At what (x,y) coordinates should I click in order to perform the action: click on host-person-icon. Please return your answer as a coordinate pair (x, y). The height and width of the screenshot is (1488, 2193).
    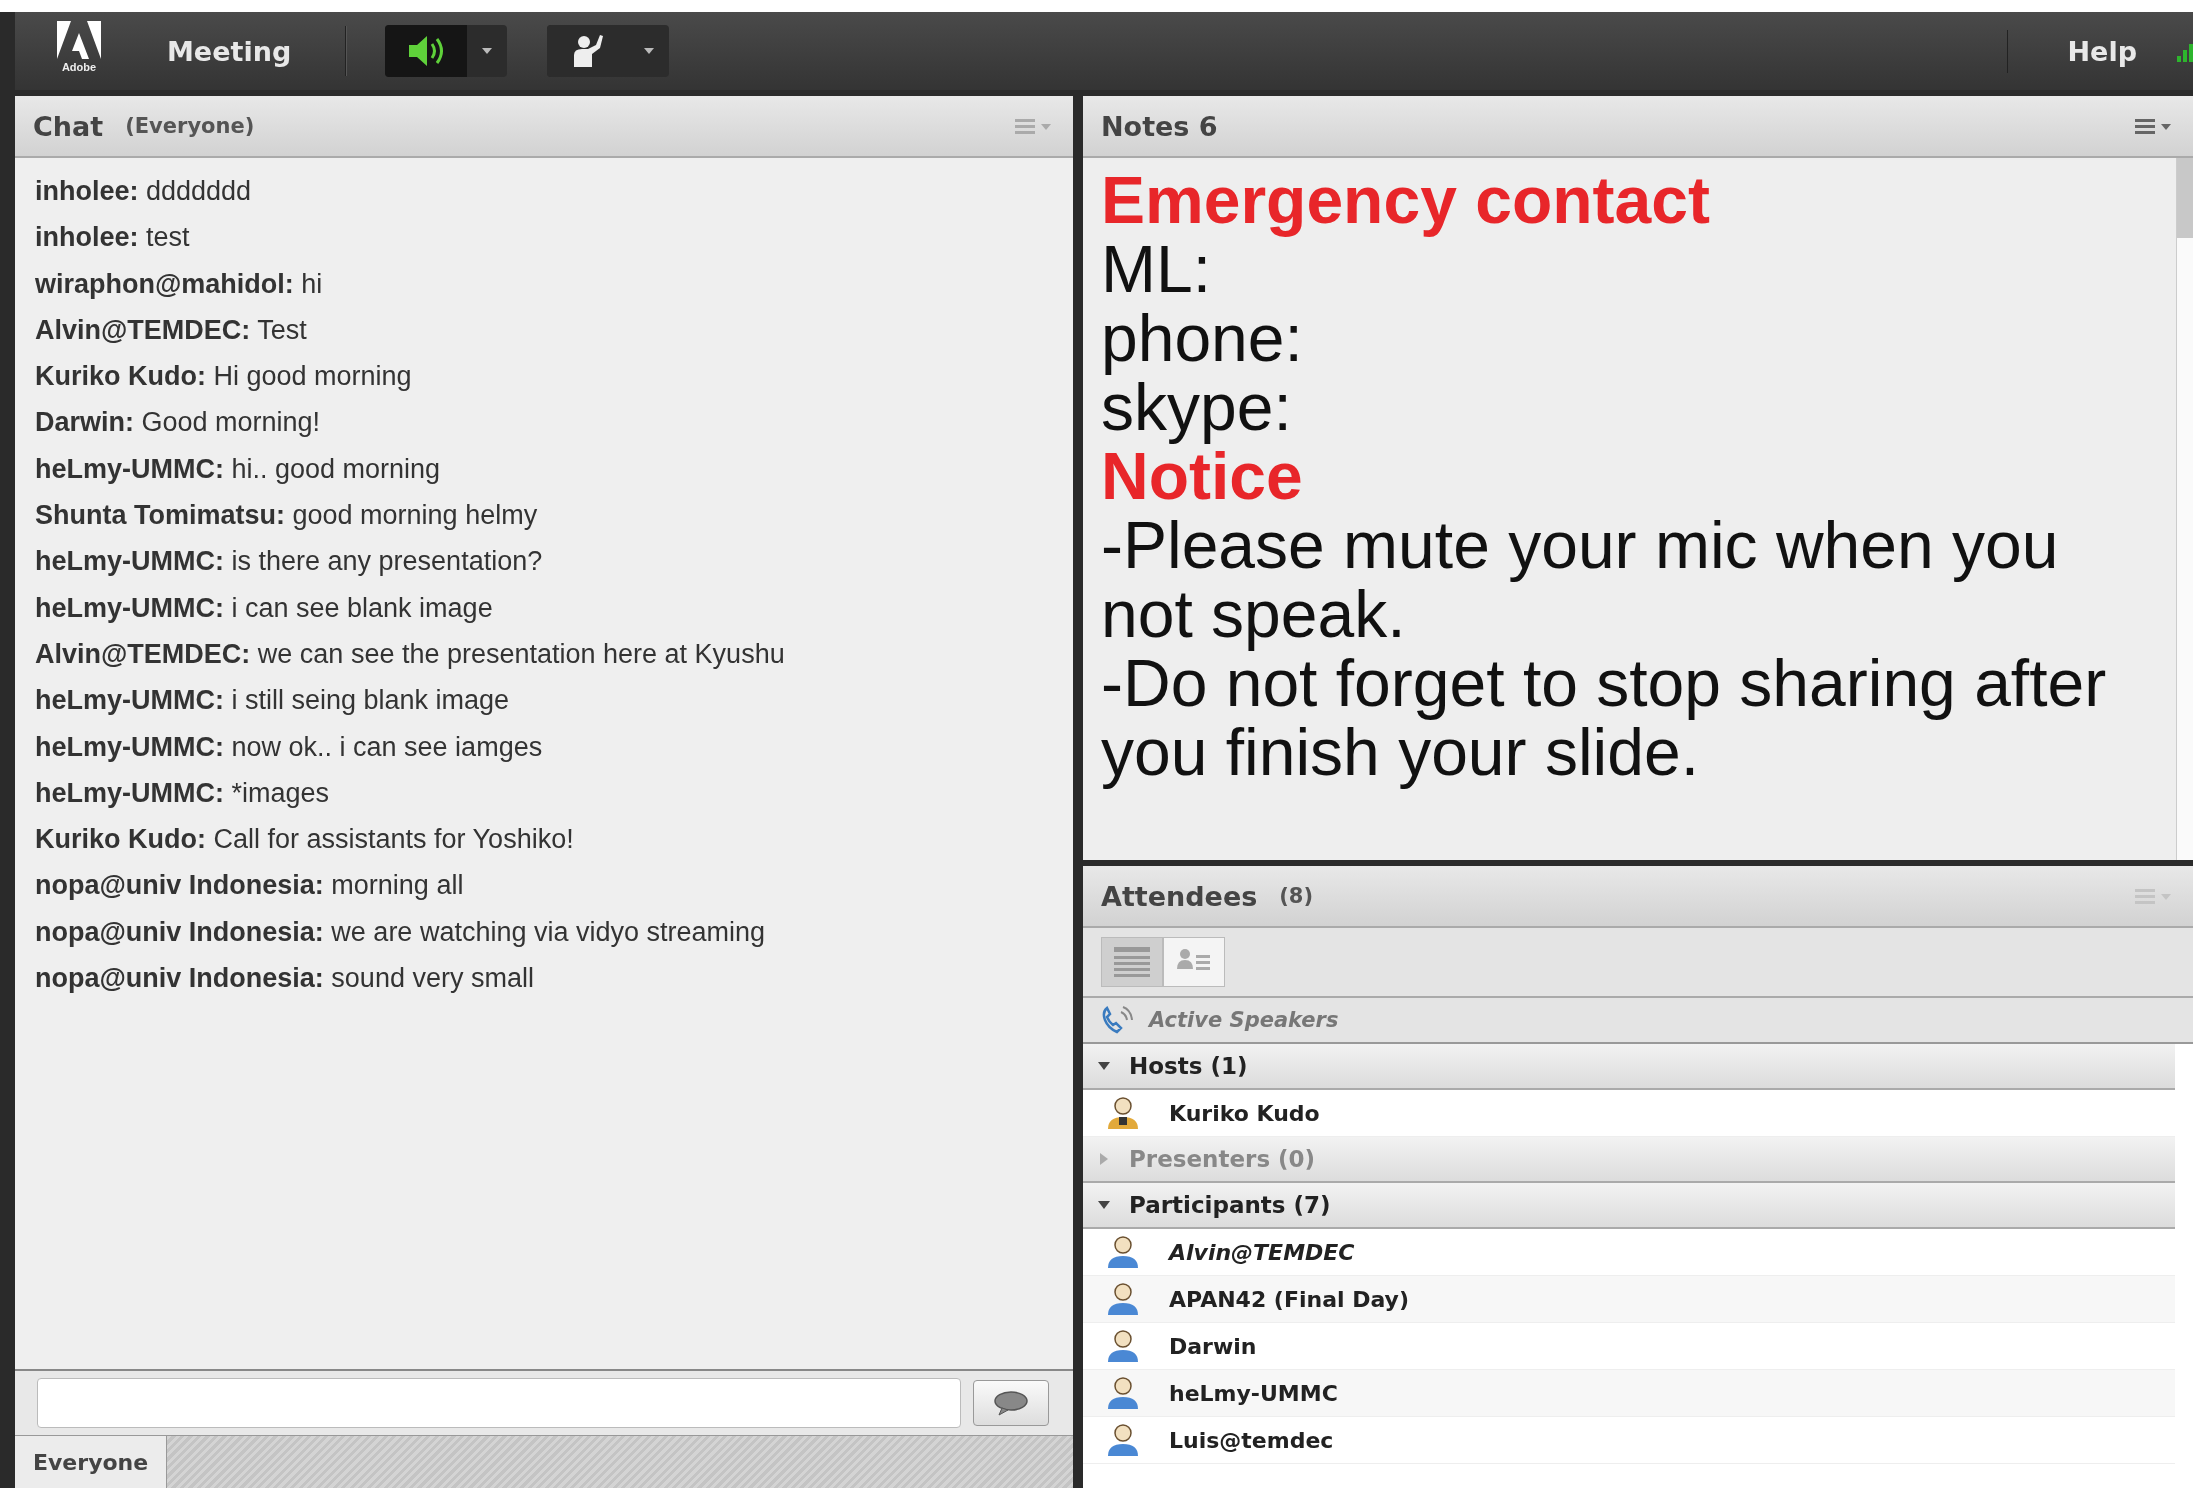
    Looking at the image, I should click on (1123, 1113).